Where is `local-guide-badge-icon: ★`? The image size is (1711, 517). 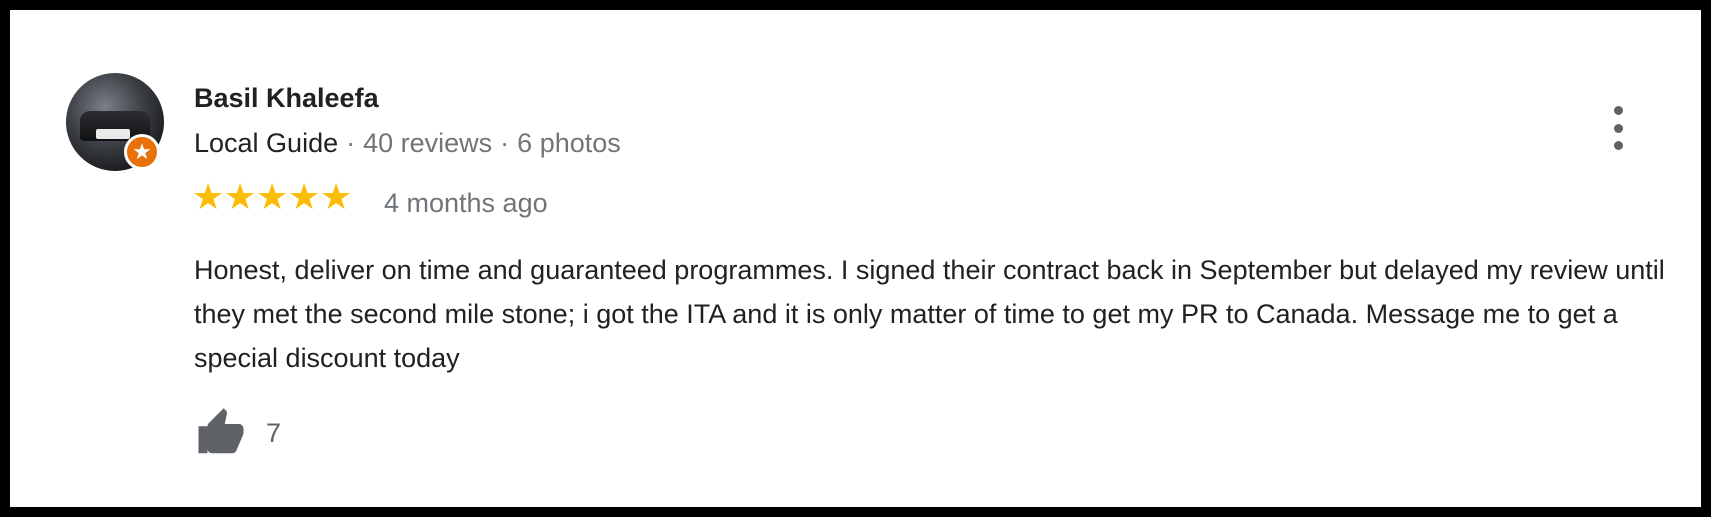 local-guide-badge-icon: ★ is located at coordinates (142, 152).